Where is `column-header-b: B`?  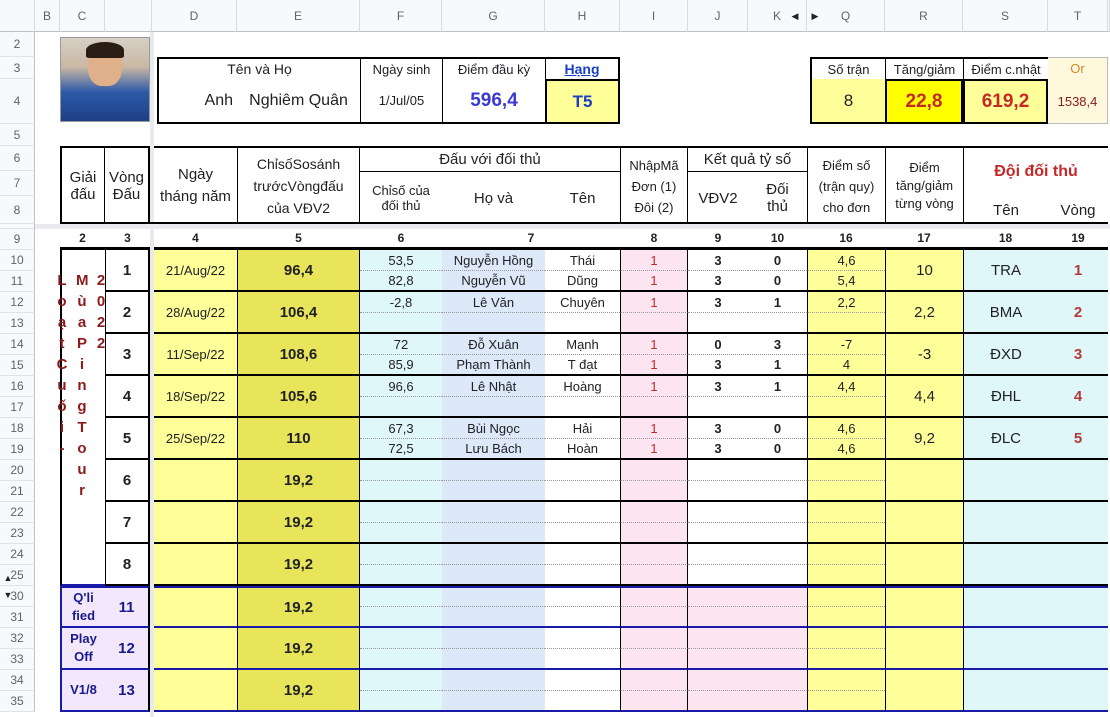
column-header-b: B is located at coordinates (47, 16).